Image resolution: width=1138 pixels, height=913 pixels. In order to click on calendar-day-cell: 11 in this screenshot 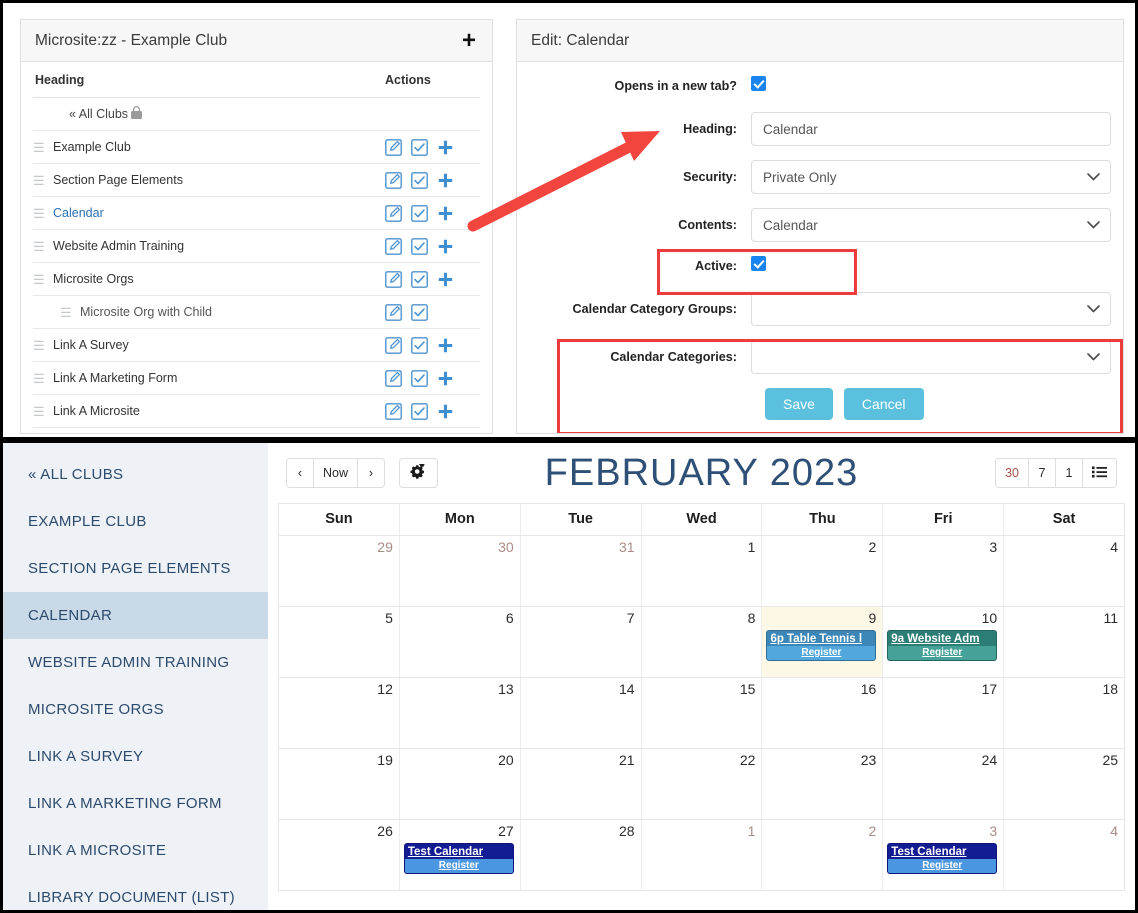, I will do `click(1063, 642)`.